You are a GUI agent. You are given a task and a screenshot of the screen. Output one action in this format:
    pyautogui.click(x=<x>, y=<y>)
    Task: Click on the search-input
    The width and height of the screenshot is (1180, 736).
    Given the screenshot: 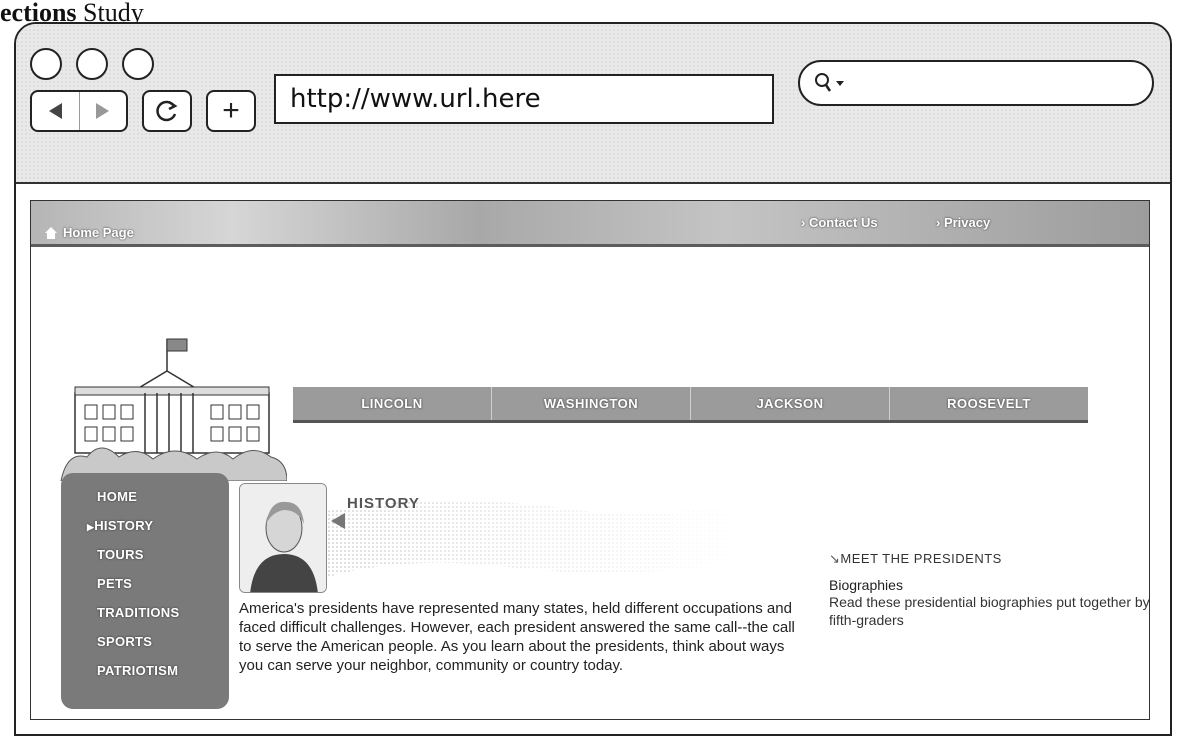 What is the action you would take?
    pyautogui.click(x=976, y=83)
    